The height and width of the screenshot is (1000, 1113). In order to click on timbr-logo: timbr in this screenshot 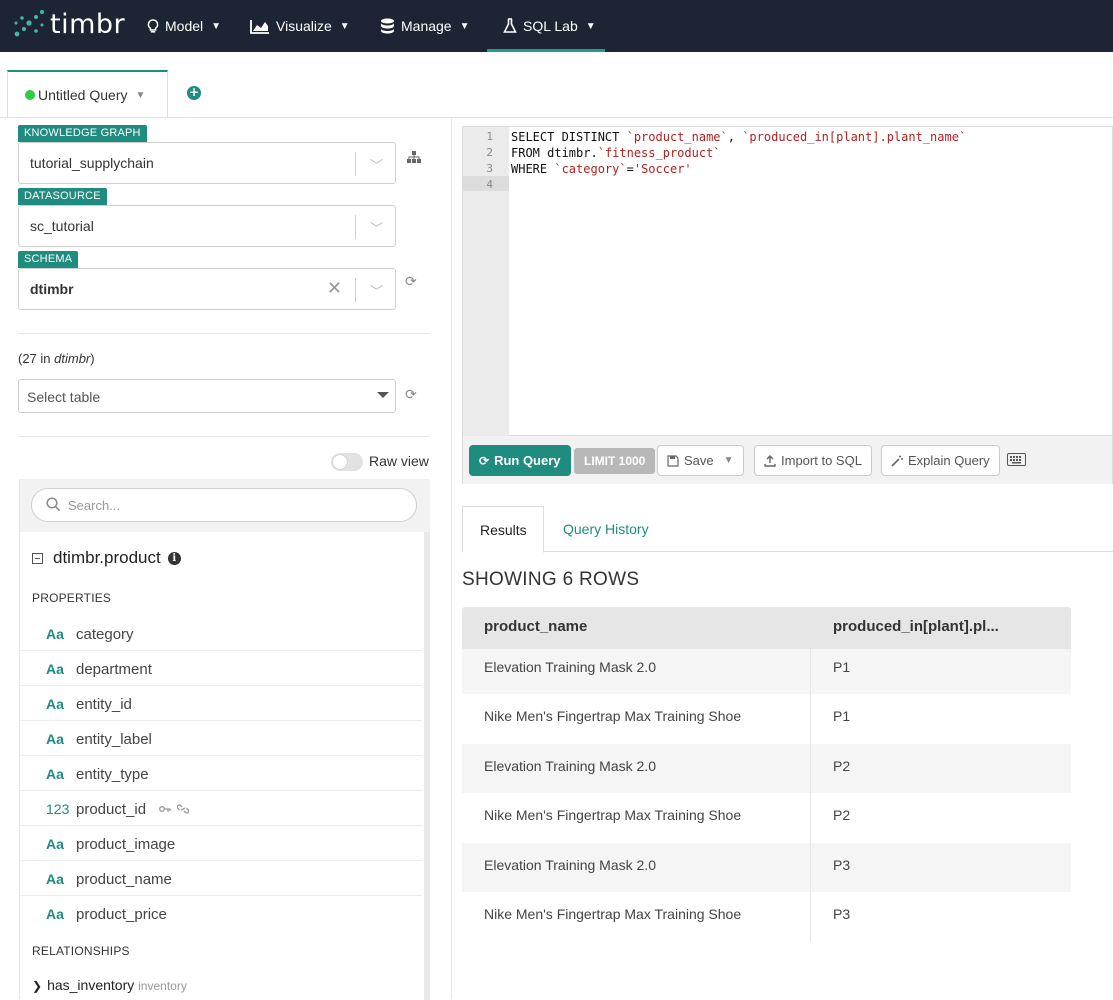, I will do `click(68, 24)`.